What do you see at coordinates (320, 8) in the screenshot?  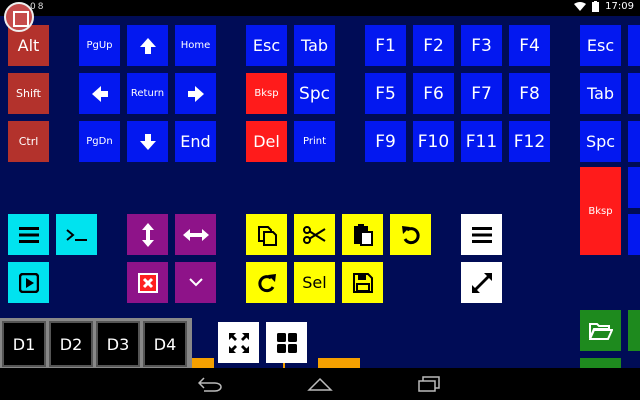 I see `status-bar: 08 17:09` at bounding box center [320, 8].